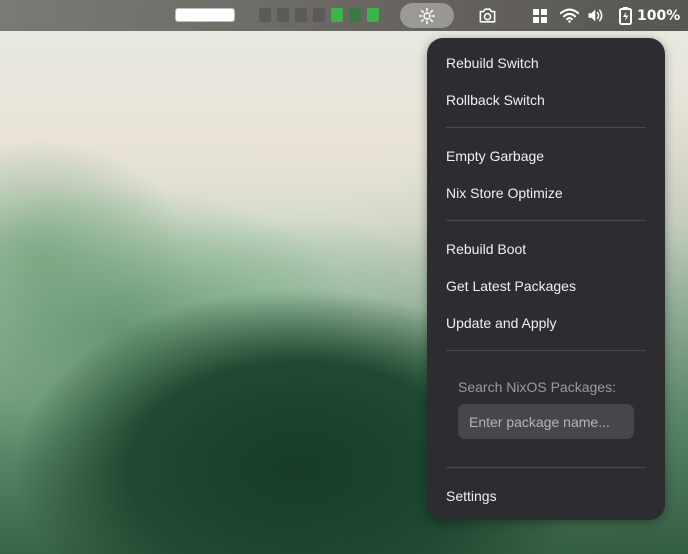 This screenshot has width=688, height=554. I want to click on camera-icon, so click(487, 15).